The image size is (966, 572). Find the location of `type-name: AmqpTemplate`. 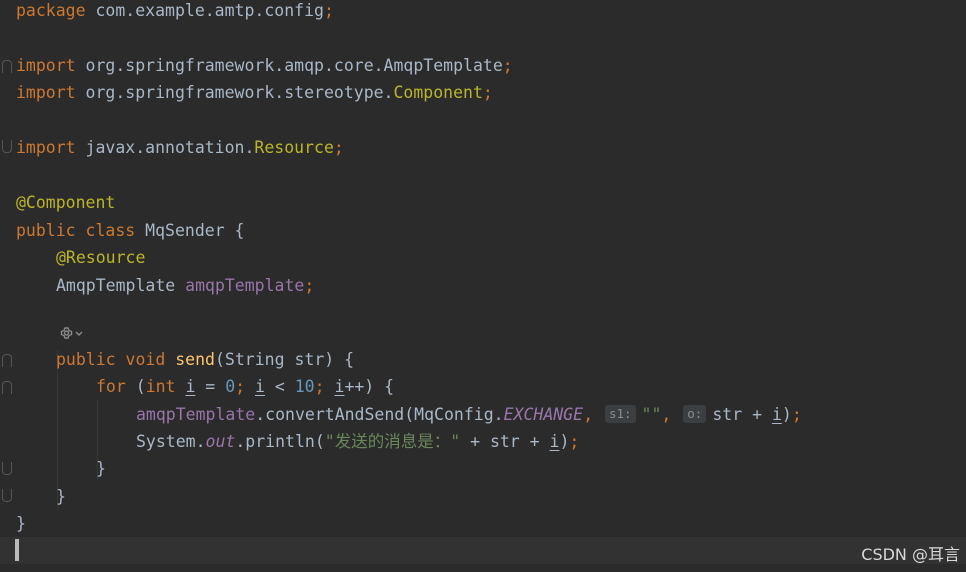

type-name: AmqpTemplate is located at coordinates (121, 285).